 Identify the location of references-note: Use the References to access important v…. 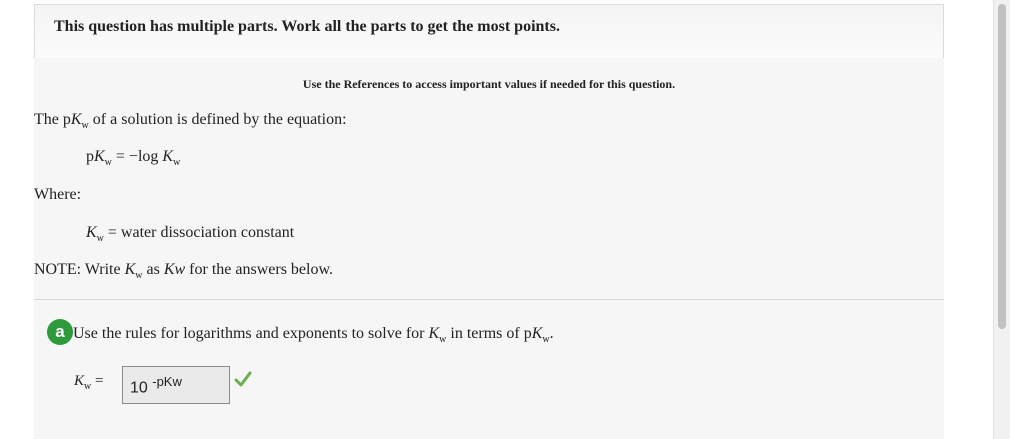
(489, 84).